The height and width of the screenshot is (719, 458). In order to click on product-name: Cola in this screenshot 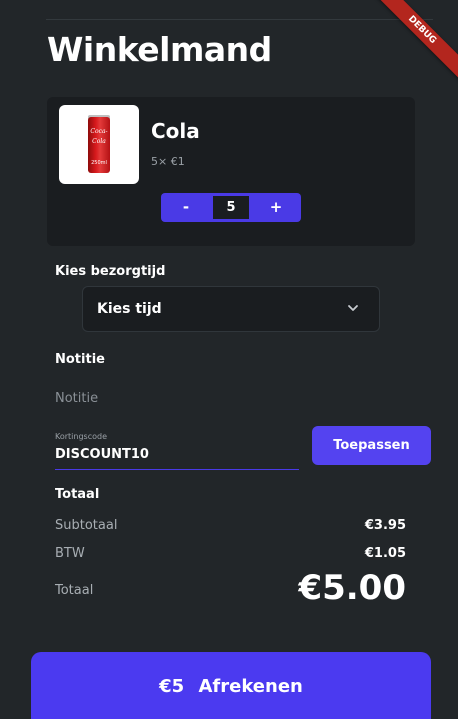, I will do `click(175, 131)`.